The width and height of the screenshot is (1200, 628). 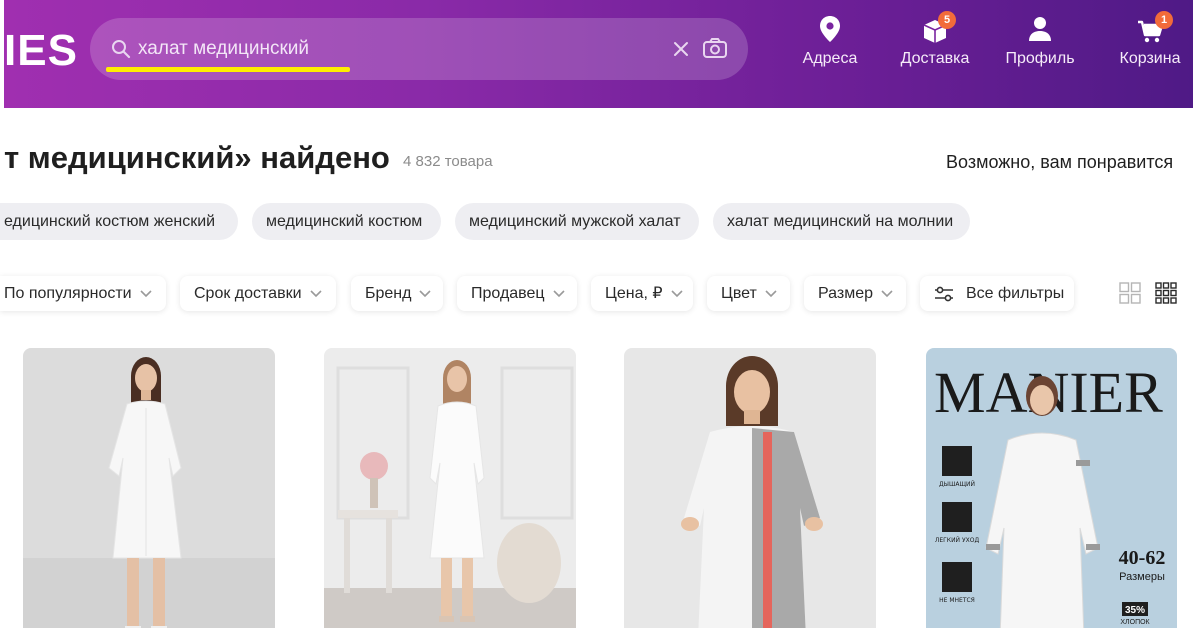 What do you see at coordinates (830, 58) in the screenshot?
I see `nav-addresses-label: Адреса` at bounding box center [830, 58].